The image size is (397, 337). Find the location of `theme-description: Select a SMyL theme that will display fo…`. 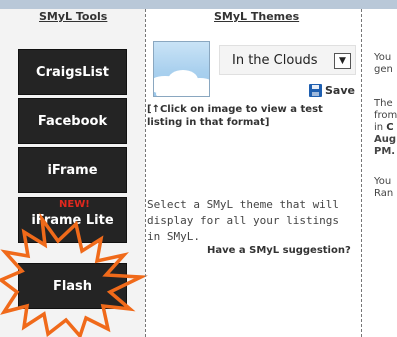

theme-description: Select a SMyL theme that will display fo… is located at coordinates (243, 220).